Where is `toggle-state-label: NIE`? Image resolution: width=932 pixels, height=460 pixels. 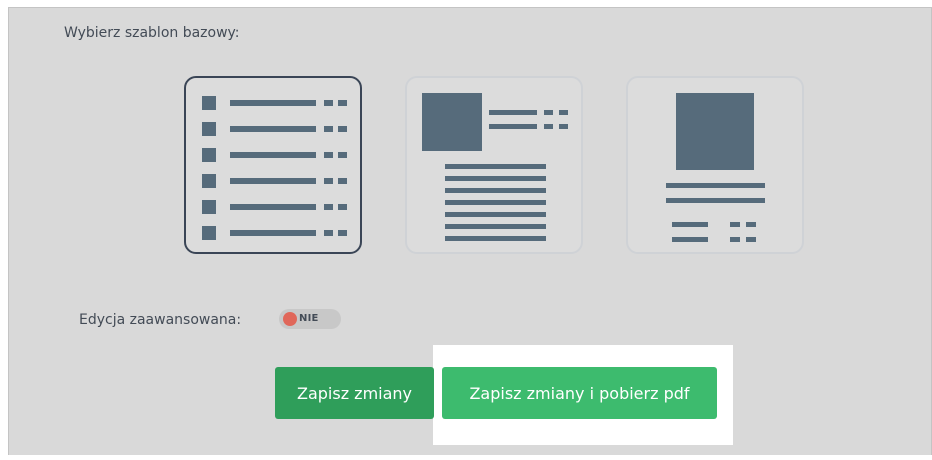 toggle-state-label: NIE is located at coordinates (309, 318).